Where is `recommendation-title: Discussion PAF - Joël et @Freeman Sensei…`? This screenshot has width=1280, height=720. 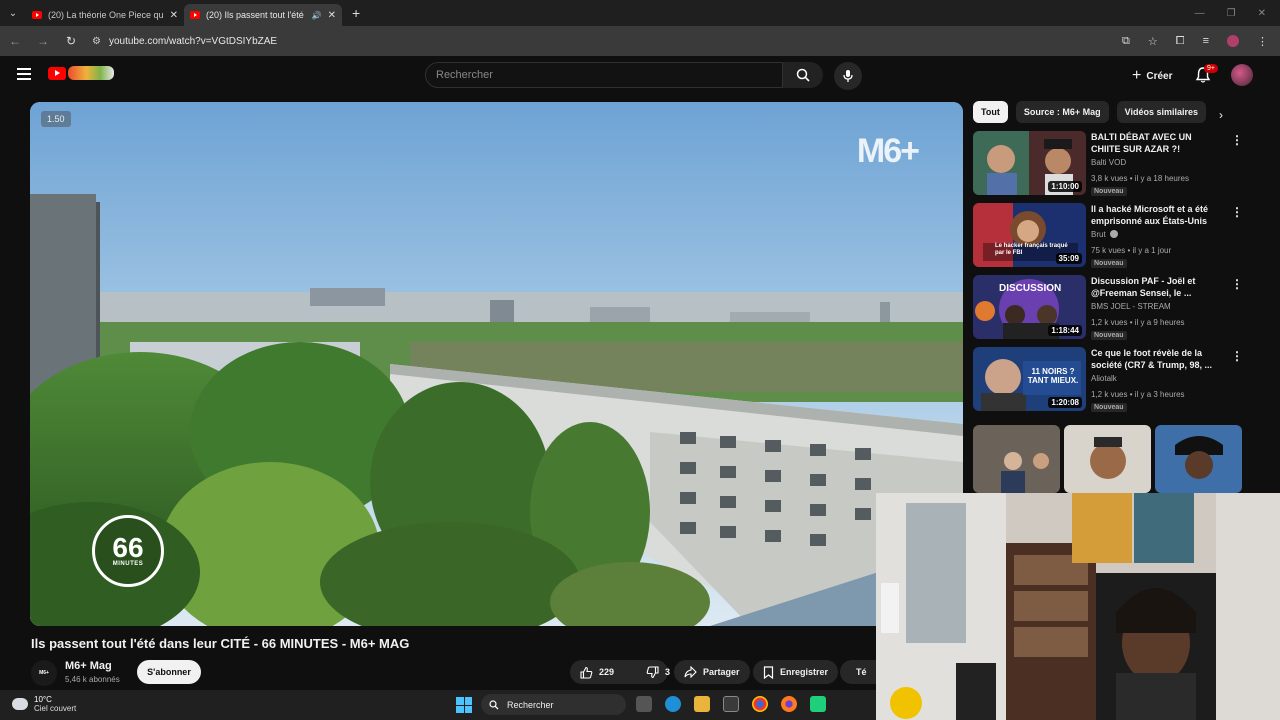
recommendation-title: Discussion PAF - Joël et @Freeman Sensei… is located at coordinates (1156, 287).